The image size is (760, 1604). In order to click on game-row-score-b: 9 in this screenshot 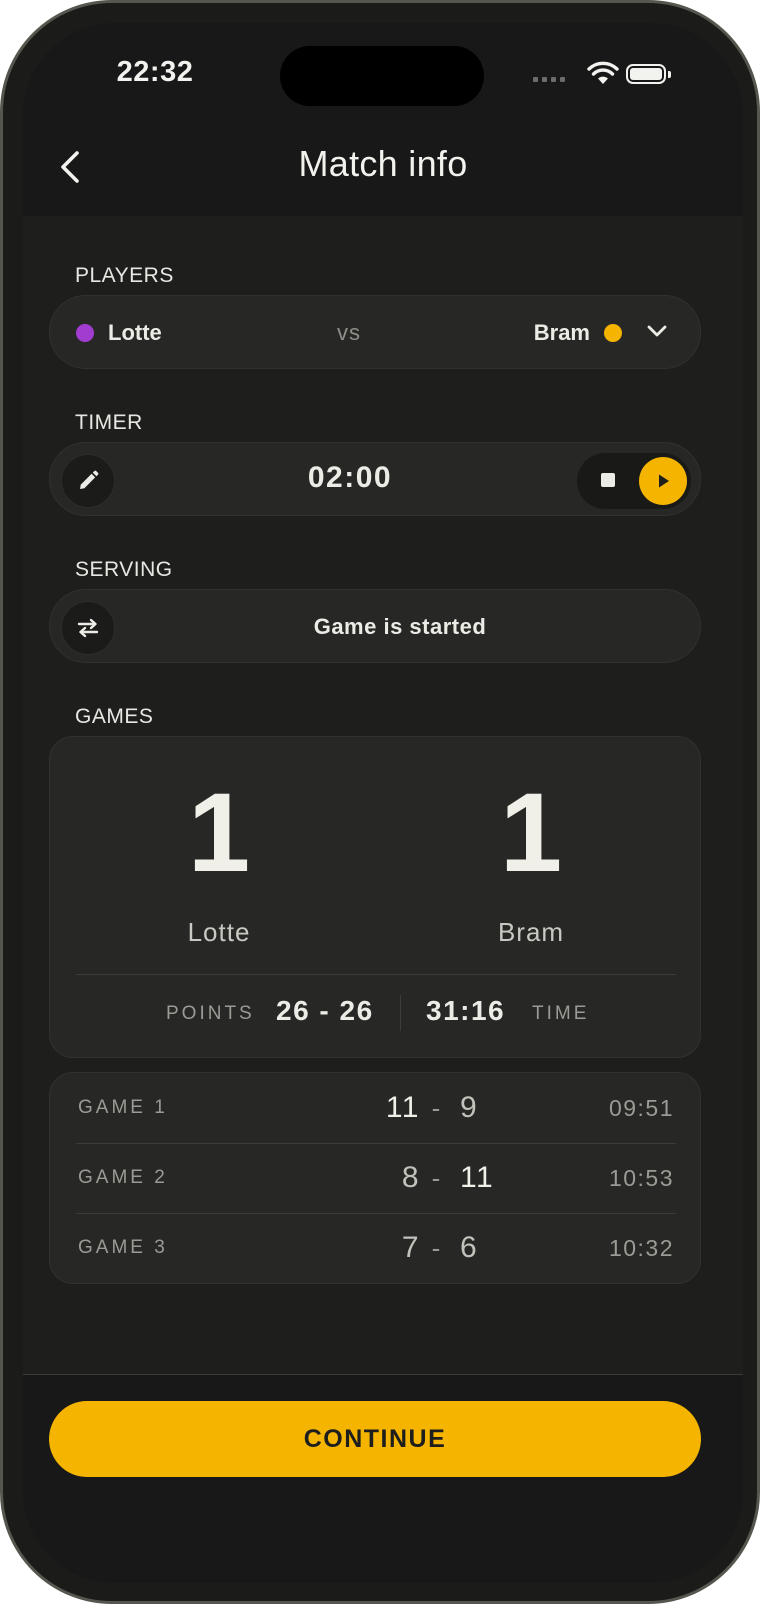, I will do `click(469, 1107)`.